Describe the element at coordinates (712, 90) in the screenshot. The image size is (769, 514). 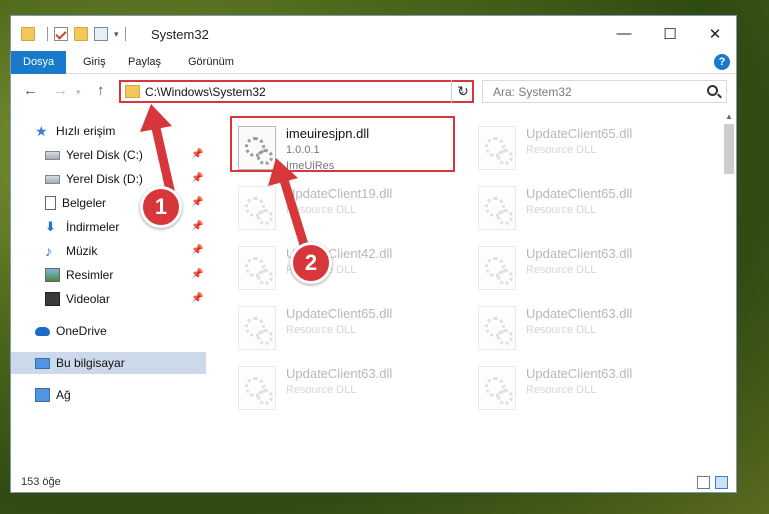
I see `search-icon` at that location.